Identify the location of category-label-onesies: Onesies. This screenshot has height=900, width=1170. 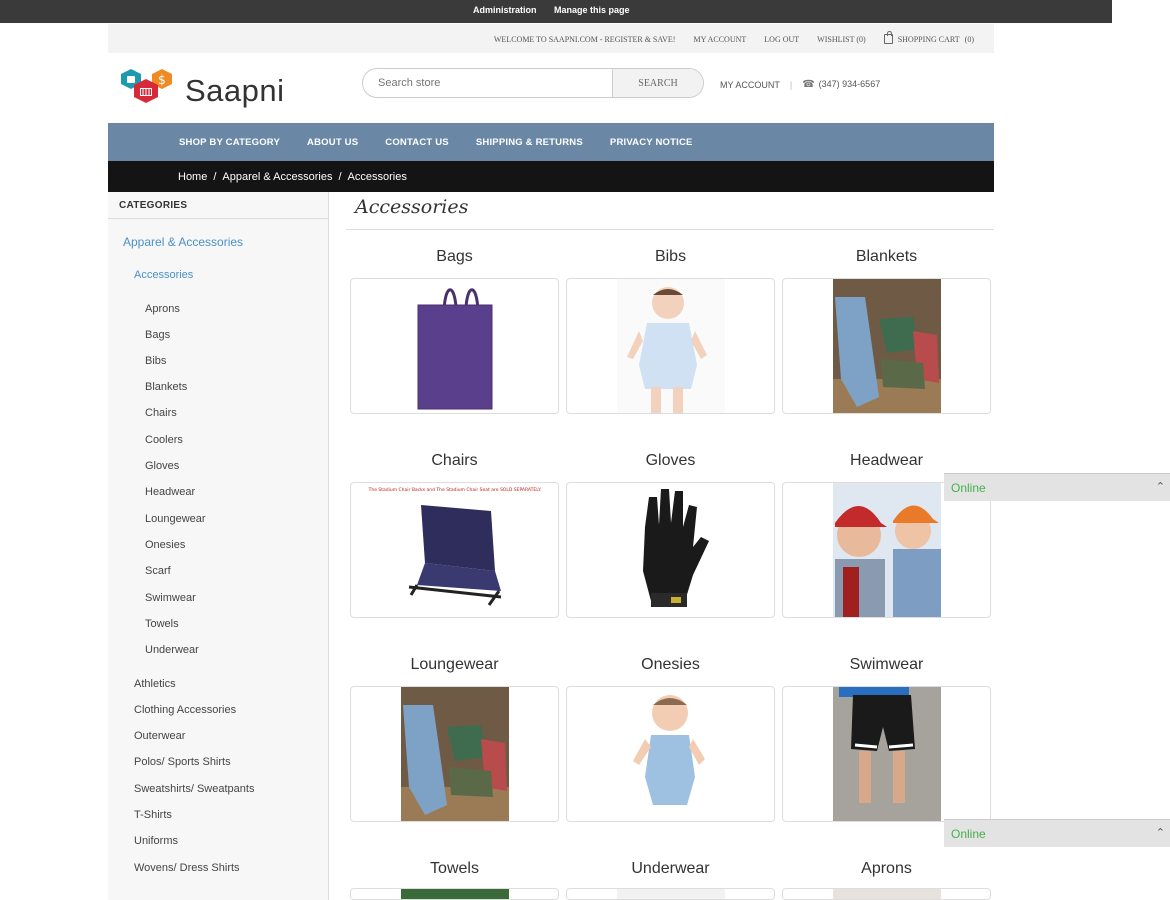
(670, 665).